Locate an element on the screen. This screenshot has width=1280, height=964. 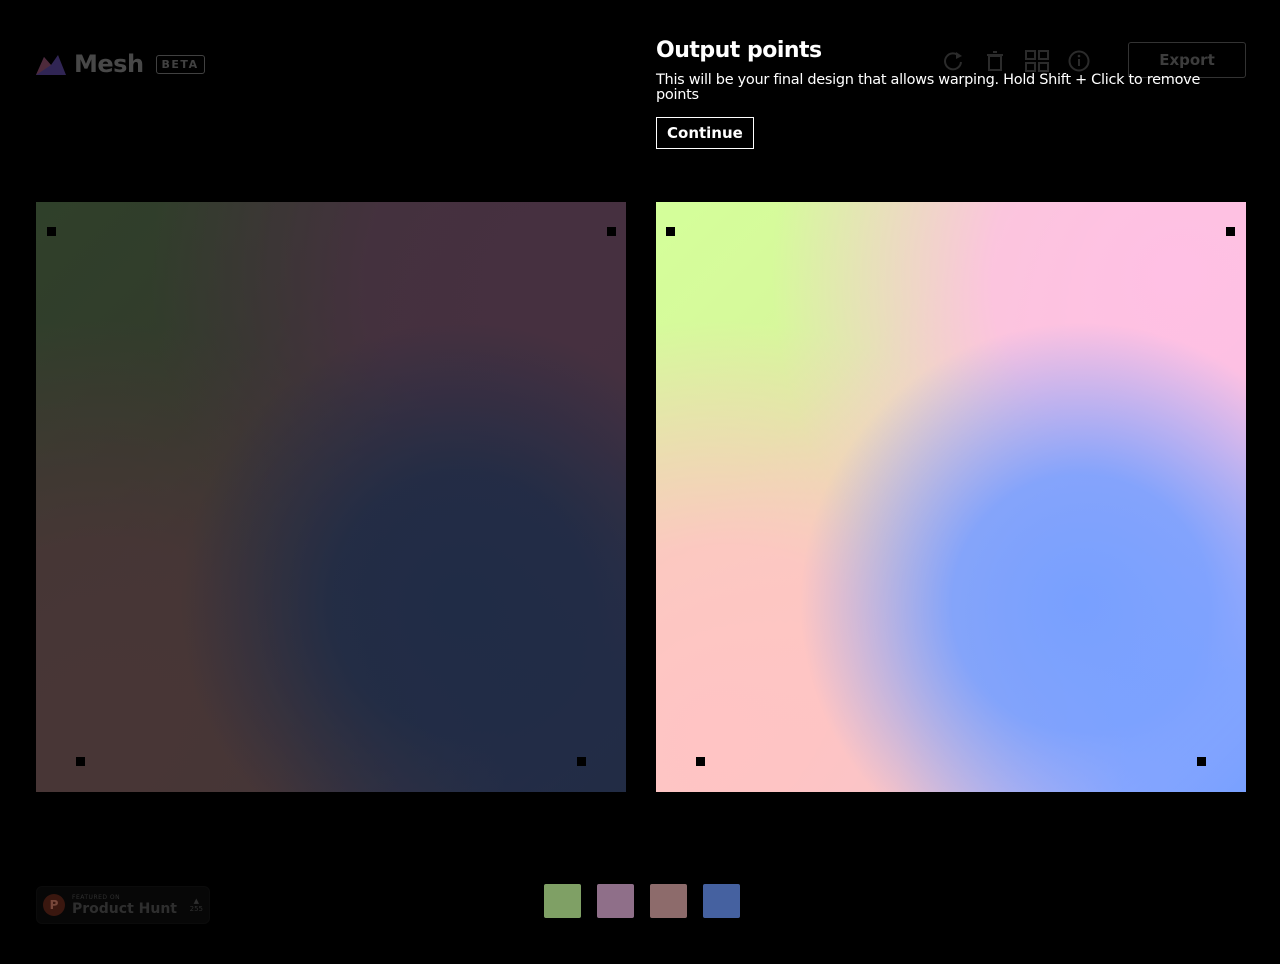
beta-badge: BETA is located at coordinates (180, 64).